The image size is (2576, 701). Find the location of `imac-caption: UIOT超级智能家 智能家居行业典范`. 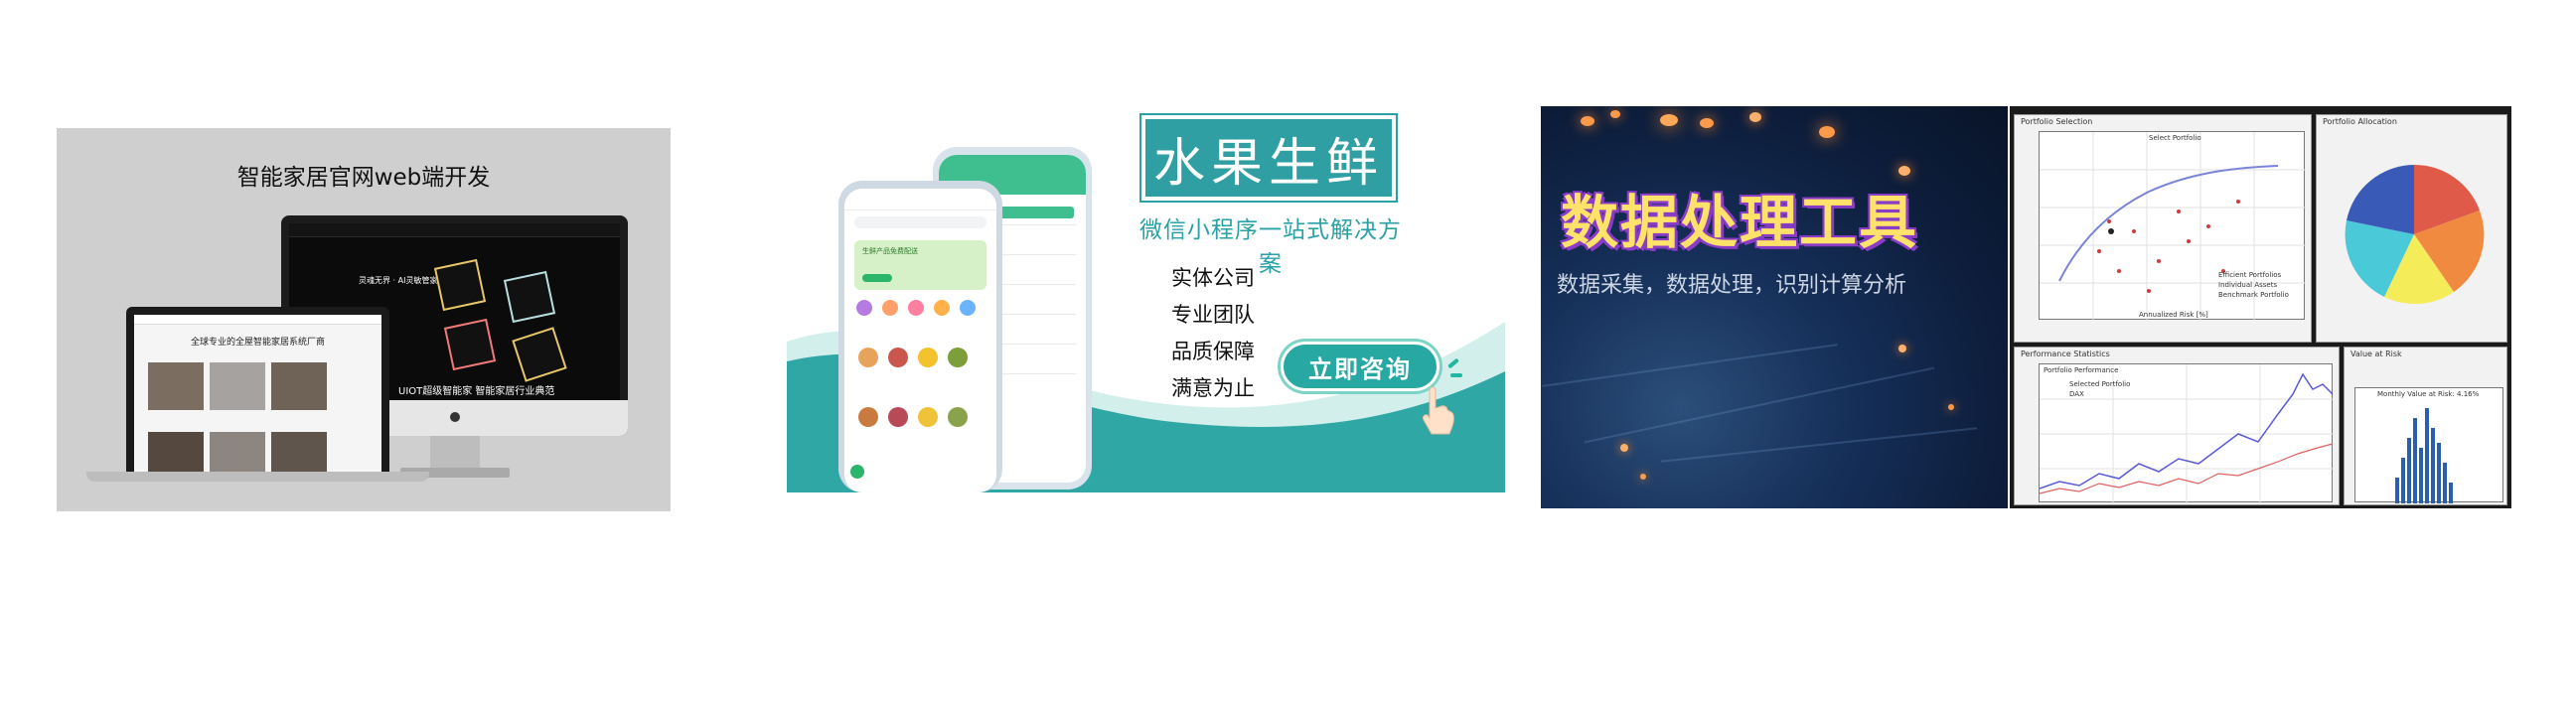

imac-caption: UIOT超级智能家 智能家居行业典范 is located at coordinates (476, 391).